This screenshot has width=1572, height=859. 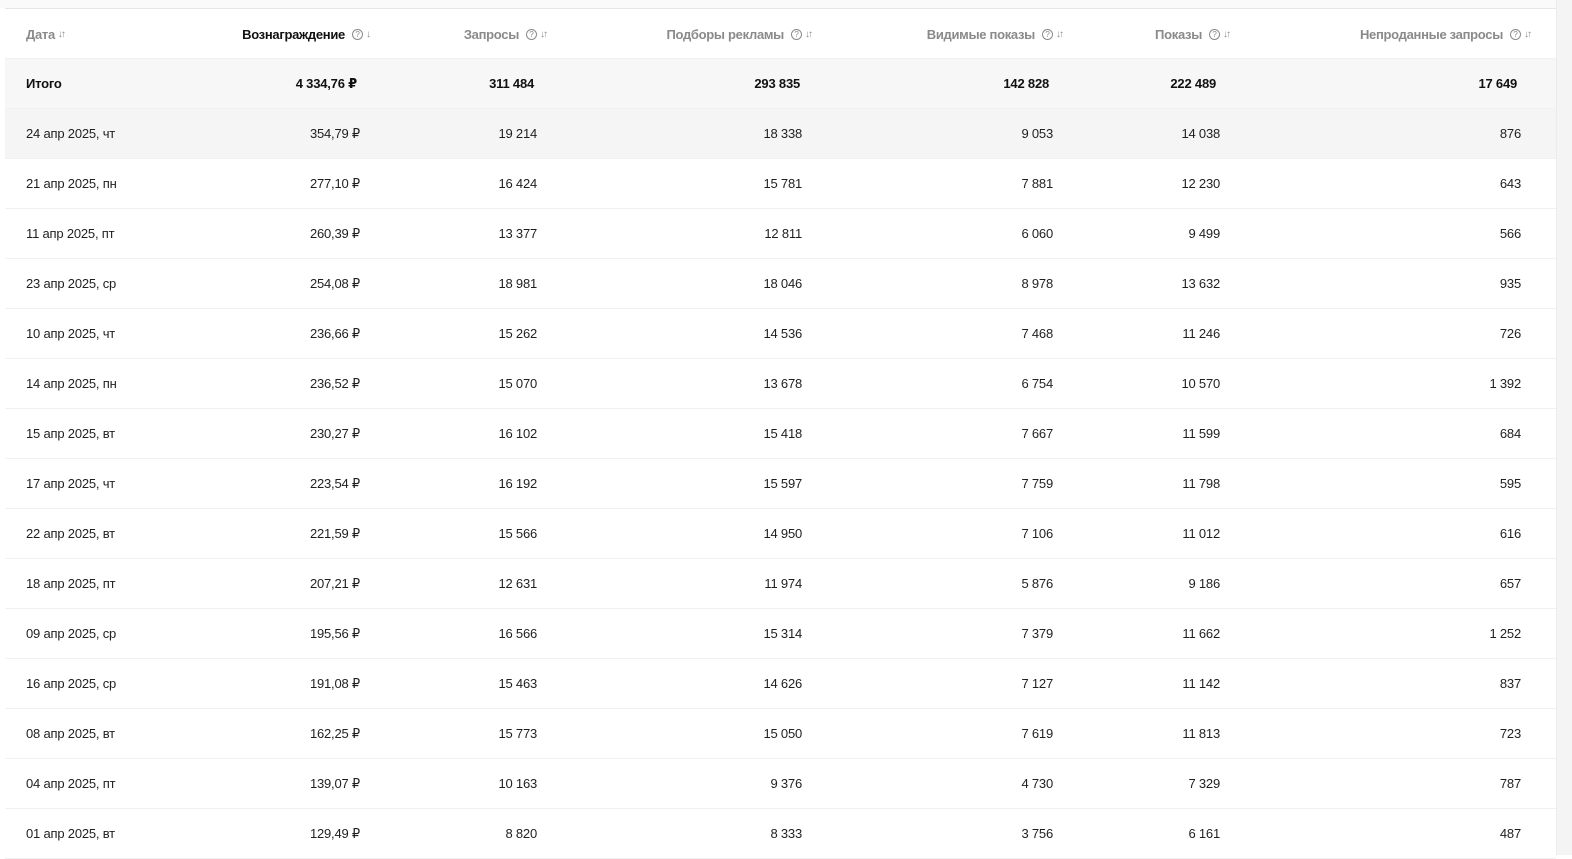 I want to click on cell-reward: 354,79 ₽, so click(x=334, y=133).